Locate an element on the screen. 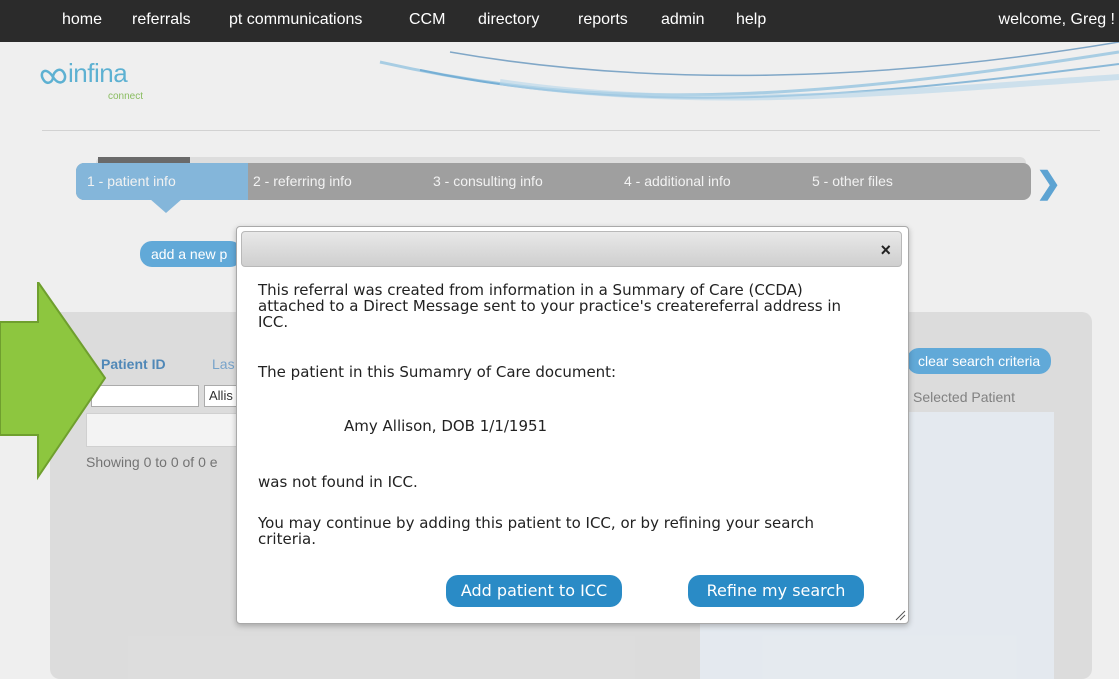 This screenshot has height=679, width=1119. nav-directory: directory is located at coordinates (508, 20).